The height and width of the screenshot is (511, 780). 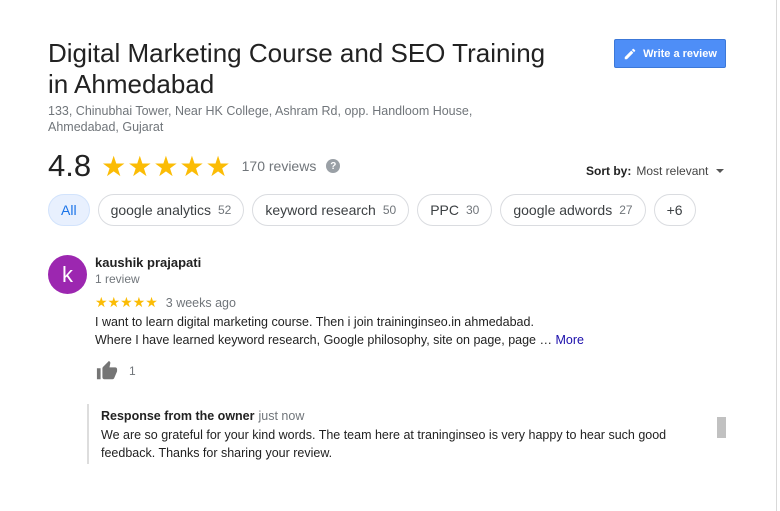 I want to click on chip-all: All, so click(x=69, y=210).